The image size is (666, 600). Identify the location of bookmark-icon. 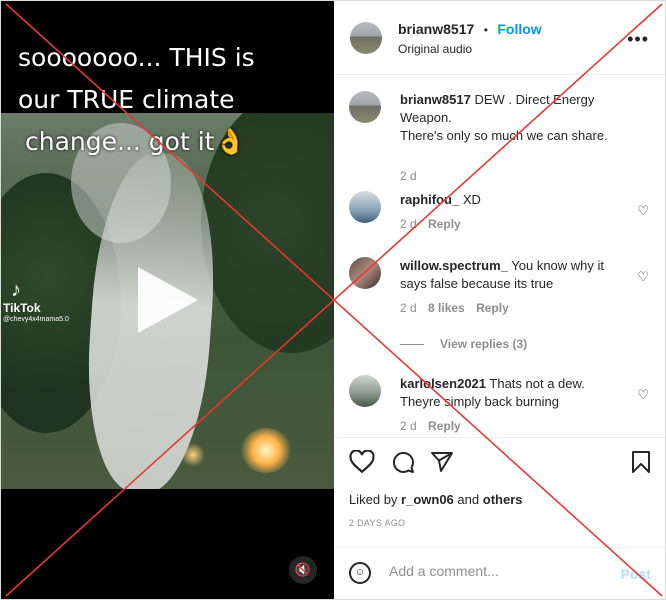
(641, 462).